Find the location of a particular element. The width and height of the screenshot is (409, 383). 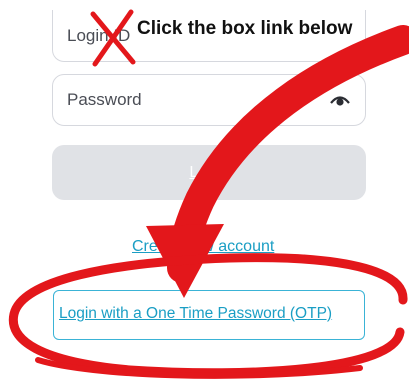

annotation-instruction: Click the box link below is located at coordinates (245, 28).